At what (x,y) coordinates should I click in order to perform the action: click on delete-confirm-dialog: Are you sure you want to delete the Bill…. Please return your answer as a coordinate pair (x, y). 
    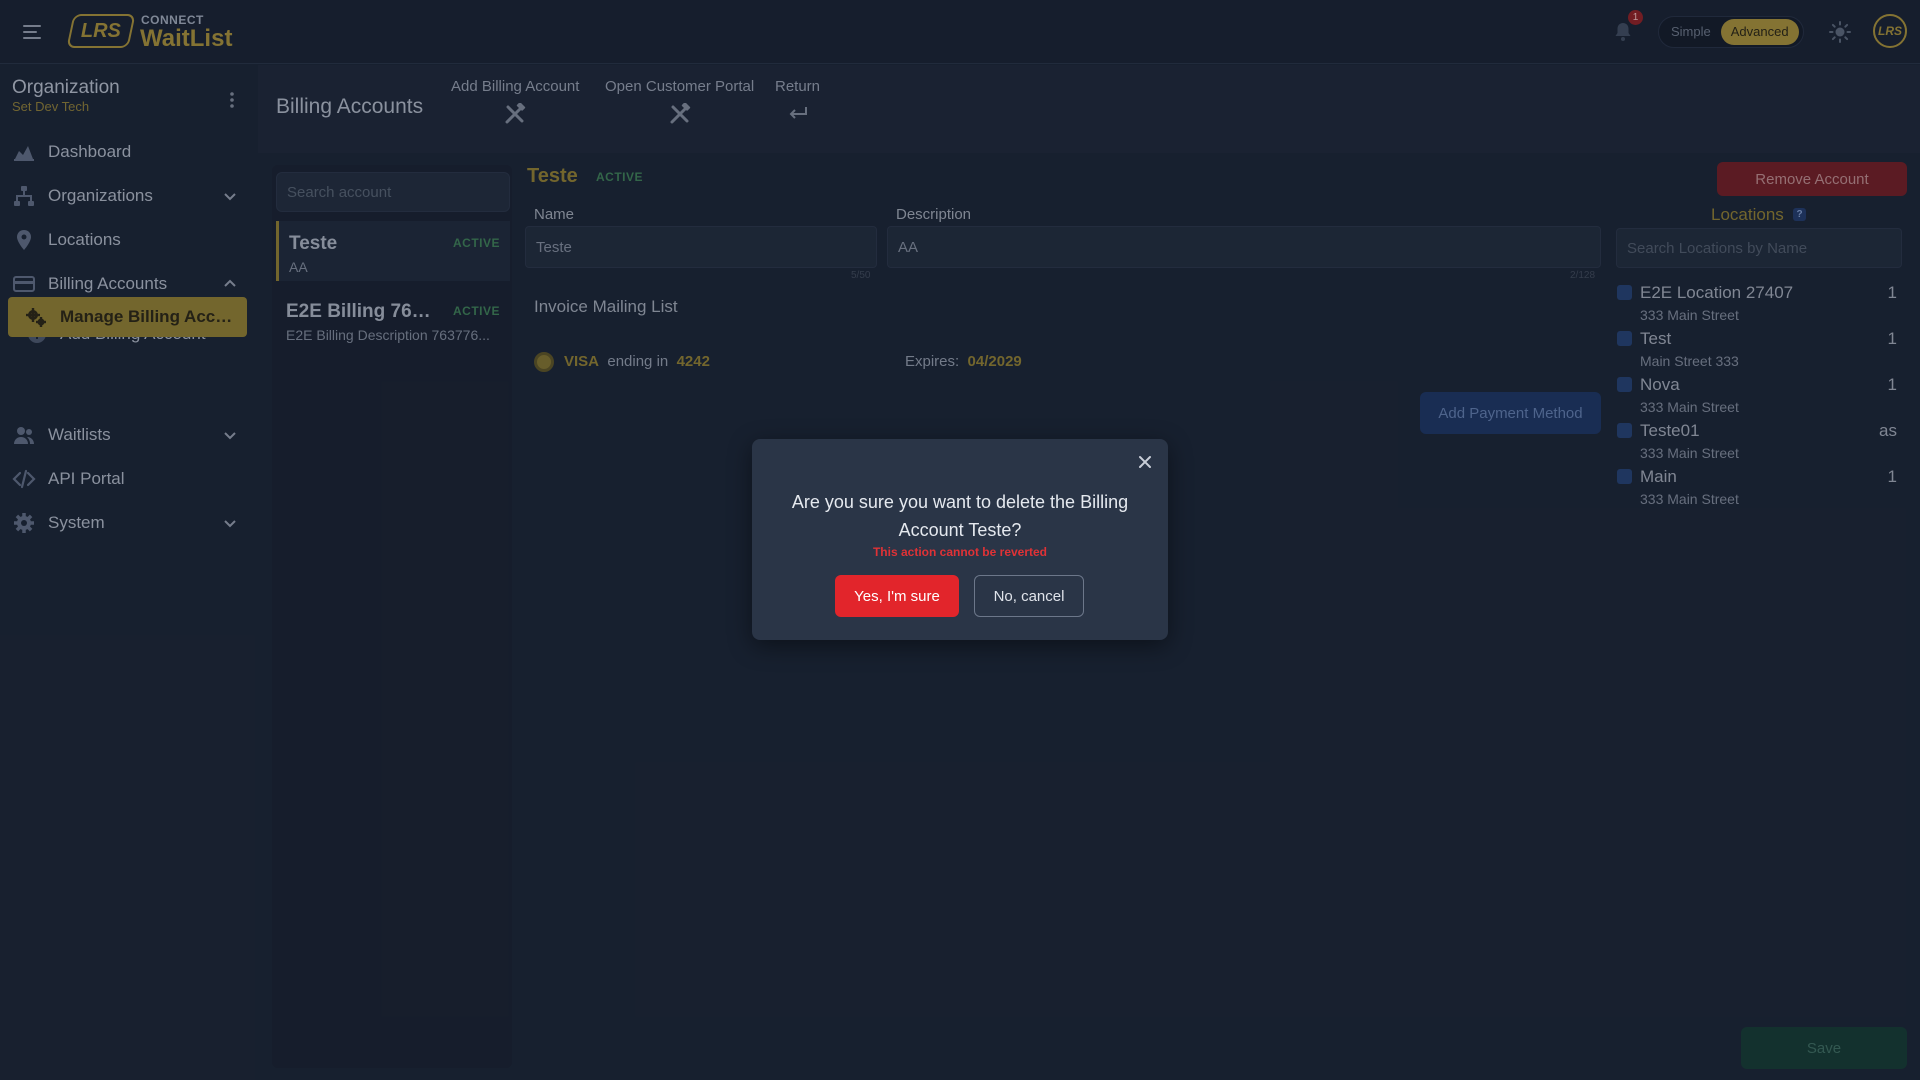
    Looking at the image, I should click on (960, 539).